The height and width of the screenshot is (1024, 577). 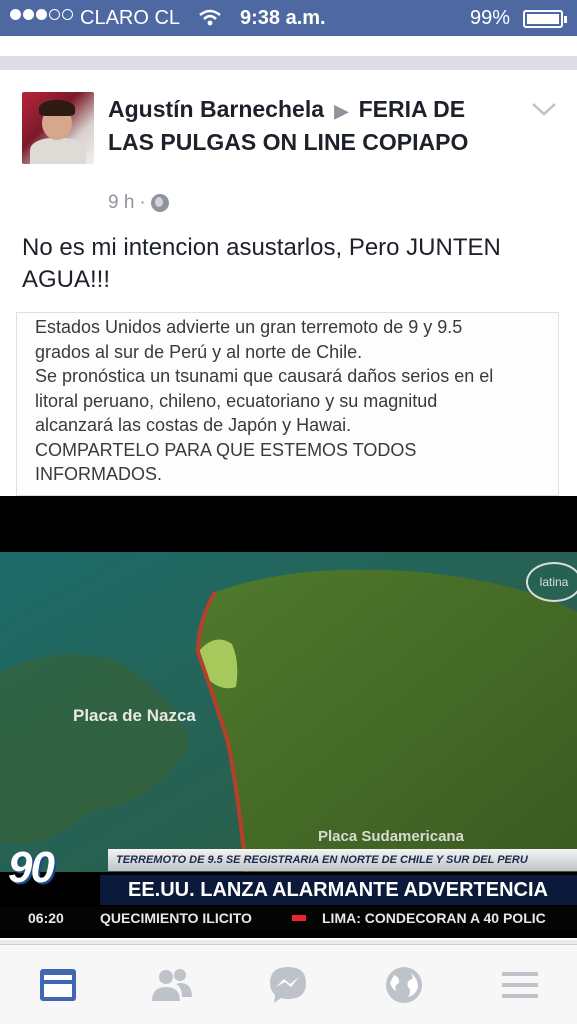 What do you see at coordinates (288, 46) in the screenshot?
I see `feed-top-card` at bounding box center [288, 46].